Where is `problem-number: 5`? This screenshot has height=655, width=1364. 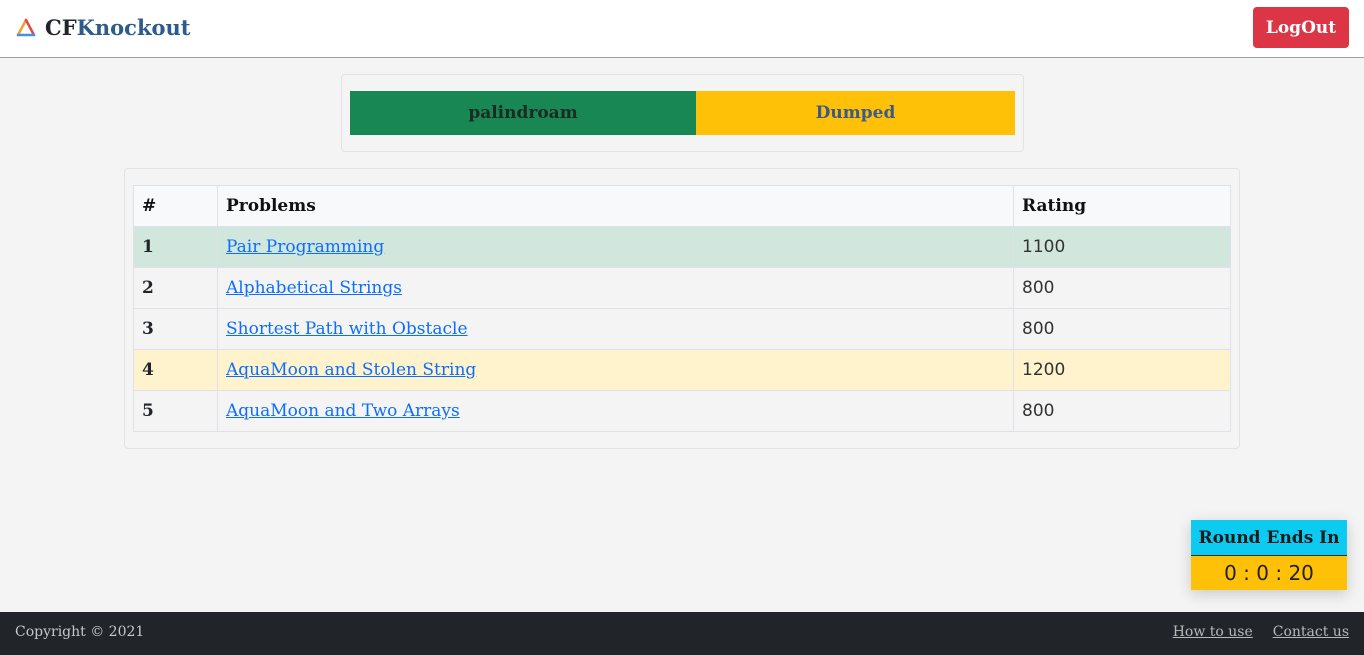
problem-number: 5 is located at coordinates (175, 411).